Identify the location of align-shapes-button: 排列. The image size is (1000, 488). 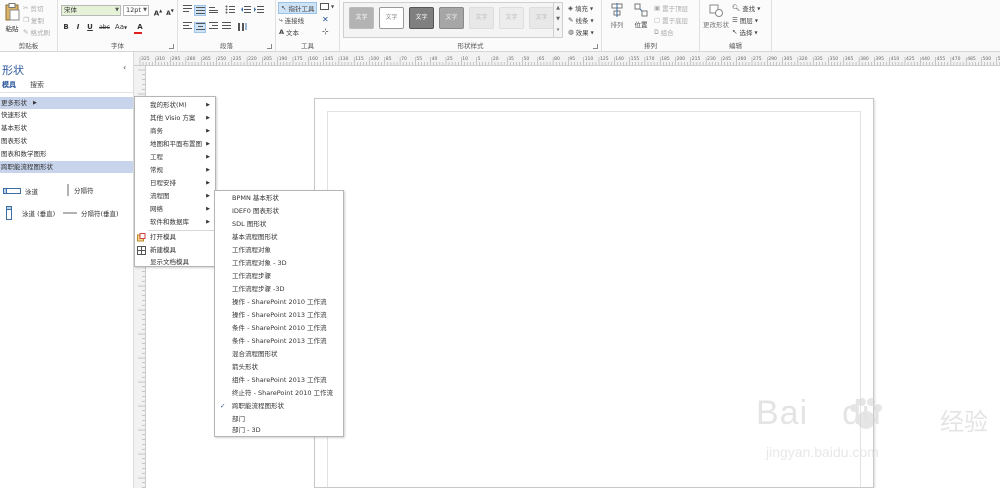
(617, 16).